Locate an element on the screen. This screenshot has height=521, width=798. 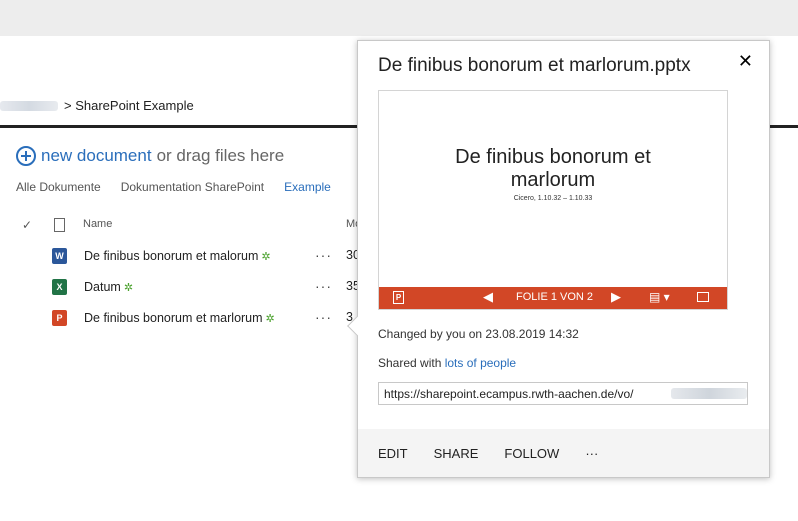
slide-counter: FOLIE 1 VON 2 is located at coordinates (555, 297).